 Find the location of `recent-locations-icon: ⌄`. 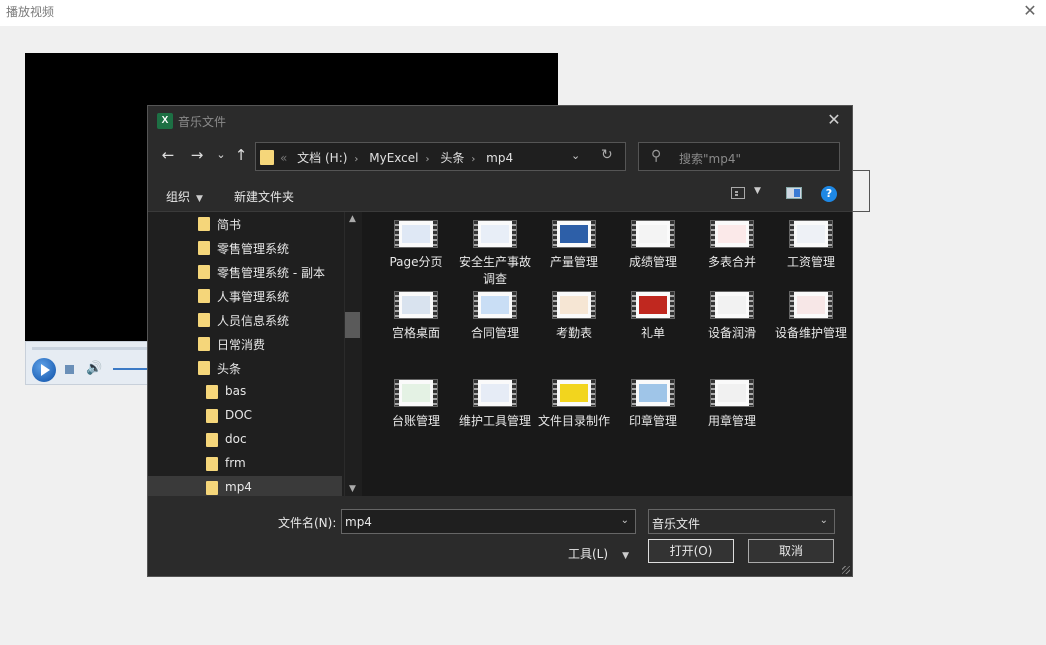

recent-locations-icon: ⌄ is located at coordinates (221, 154).